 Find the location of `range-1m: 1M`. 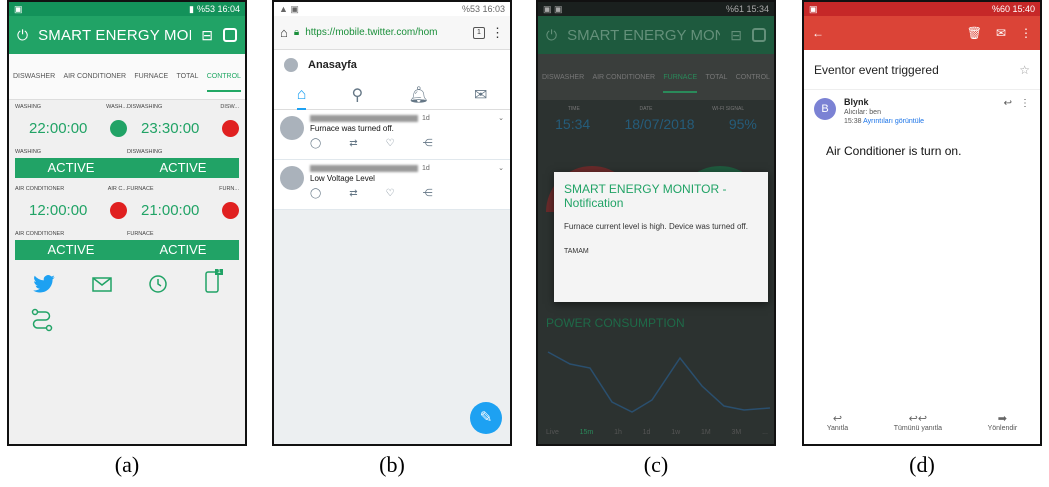

range-1m: 1M is located at coordinates (706, 432).